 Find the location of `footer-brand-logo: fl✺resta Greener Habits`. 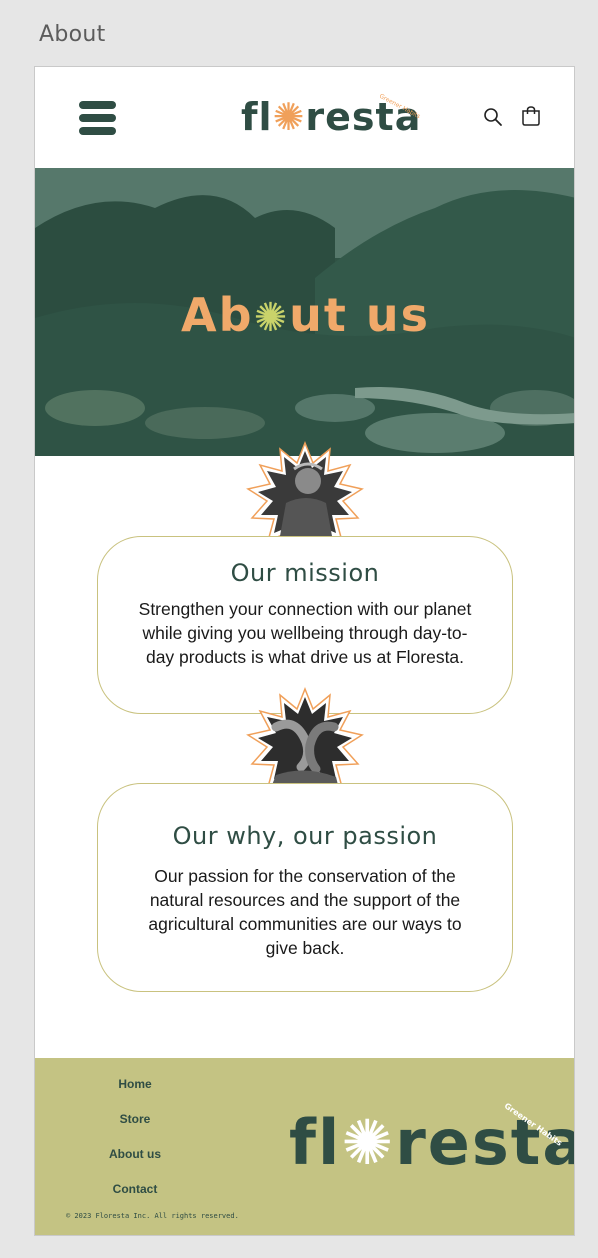

footer-brand-logo: fl✺resta Greener Habits is located at coordinates (431, 1140).